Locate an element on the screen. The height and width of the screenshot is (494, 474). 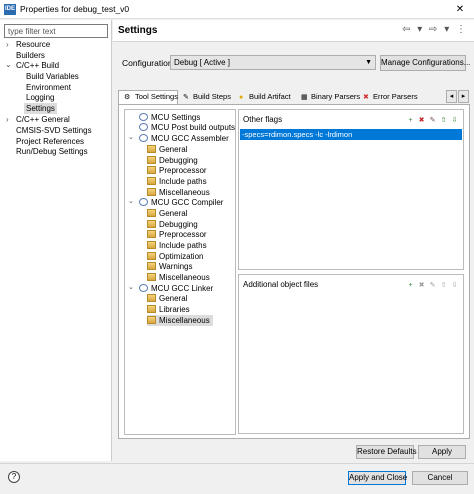
tree-label: Warnings is located at coordinates (176, 266).